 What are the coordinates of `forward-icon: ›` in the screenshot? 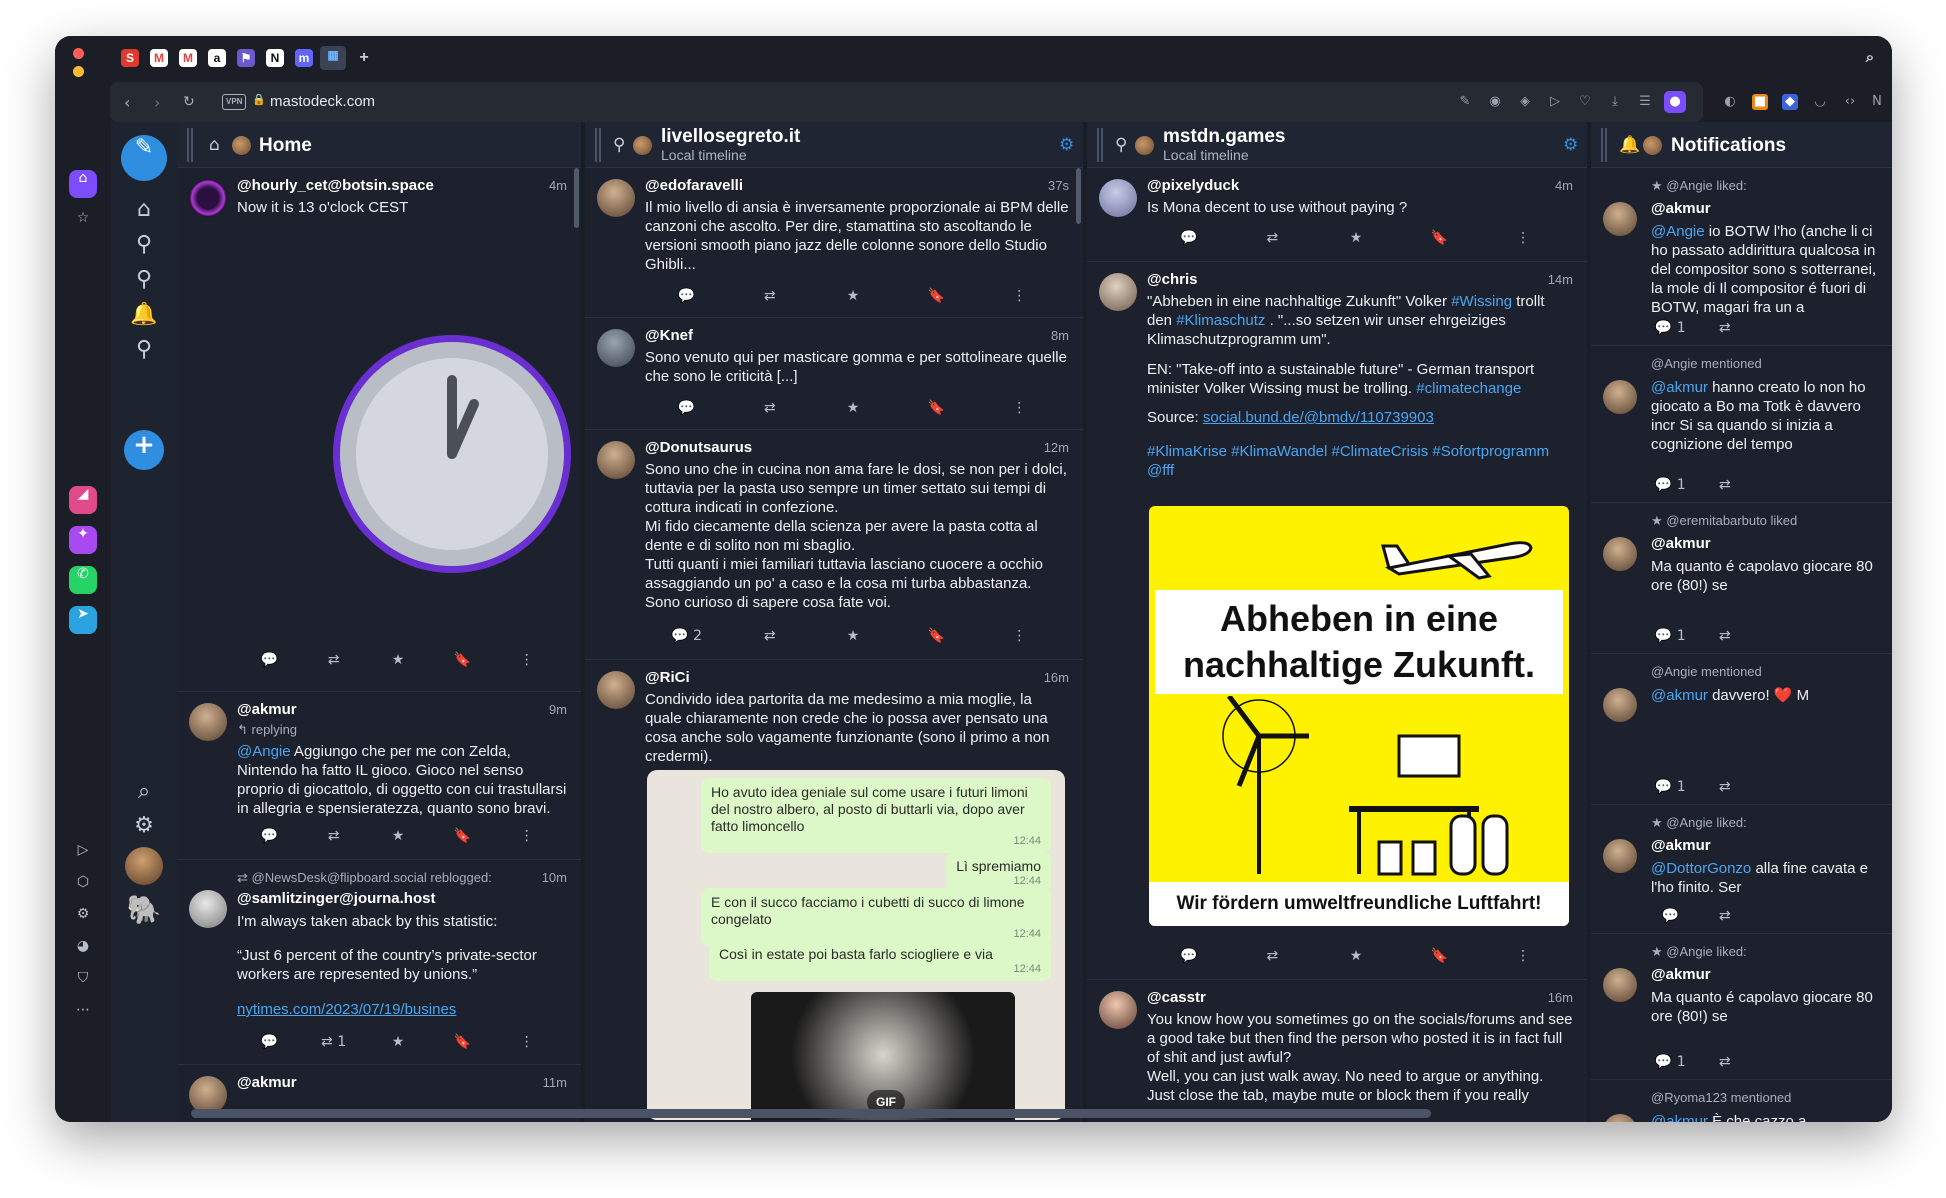 It's located at (157, 102).